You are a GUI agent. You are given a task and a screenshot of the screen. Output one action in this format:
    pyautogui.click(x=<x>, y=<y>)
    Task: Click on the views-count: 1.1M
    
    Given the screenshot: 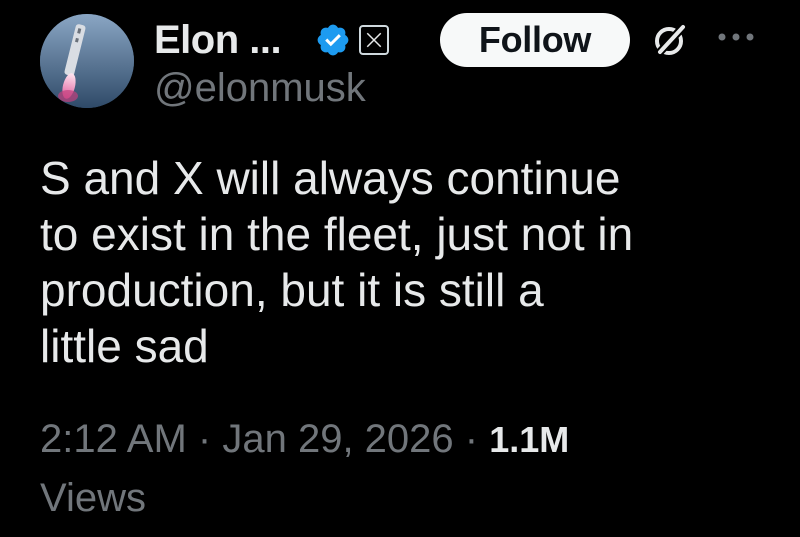 What is the action you would take?
    pyautogui.click(x=529, y=439)
    